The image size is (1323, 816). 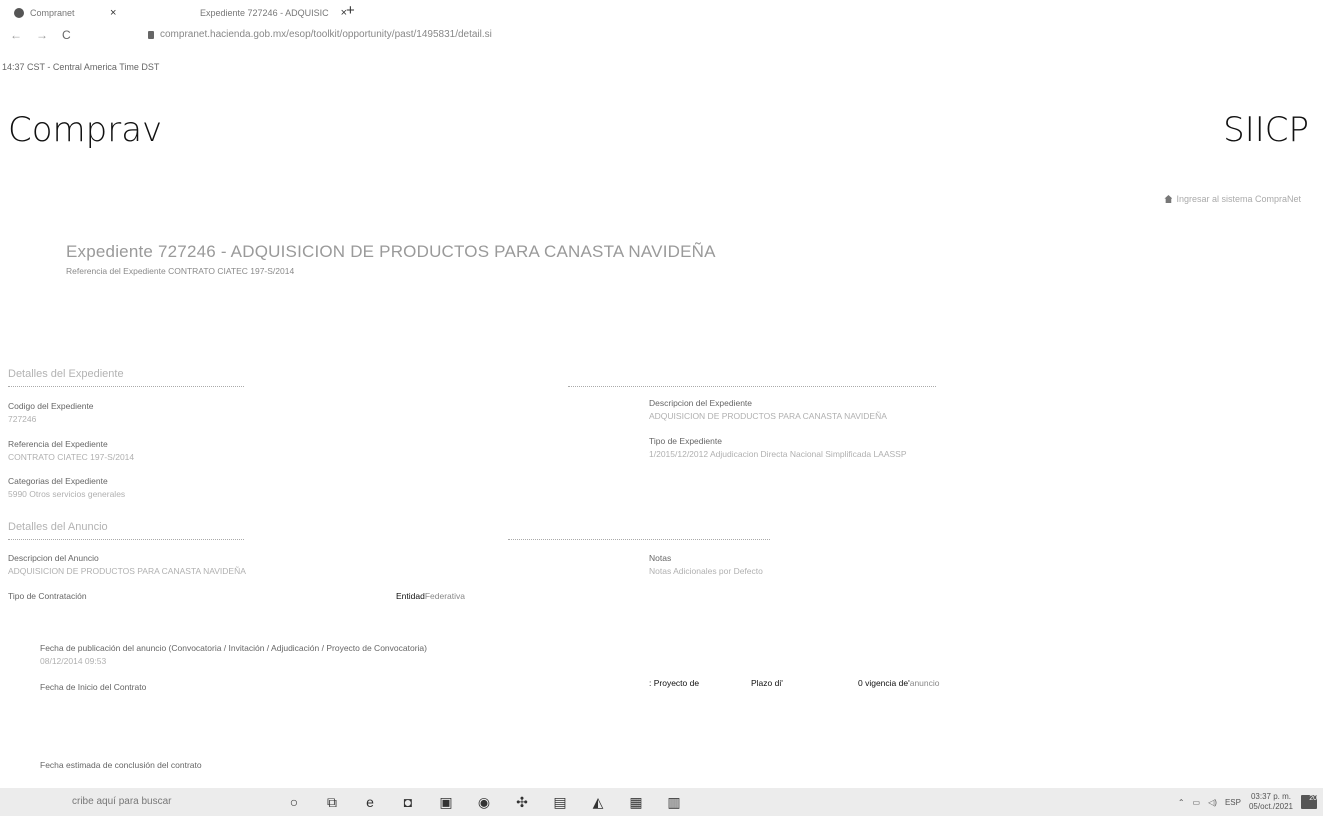 I want to click on descripcion-expediente-label: Descripcion del Expediente, so click(x=701, y=403).